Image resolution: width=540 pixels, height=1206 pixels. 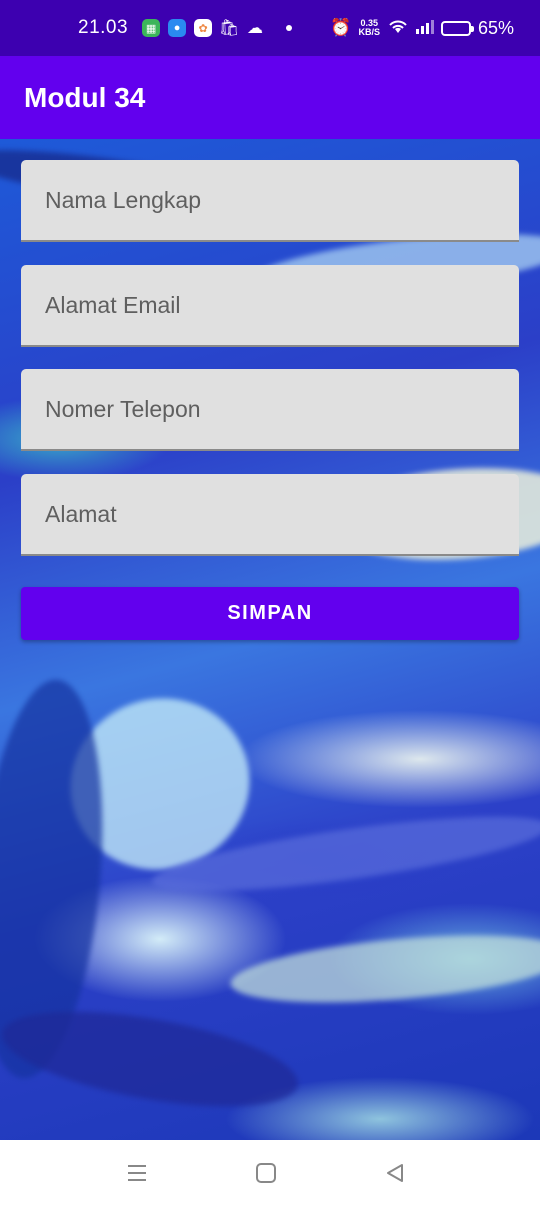 What do you see at coordinates (266, 1173) in the screenshot?
I see `home-icon` at bounding box center [266, 1173].